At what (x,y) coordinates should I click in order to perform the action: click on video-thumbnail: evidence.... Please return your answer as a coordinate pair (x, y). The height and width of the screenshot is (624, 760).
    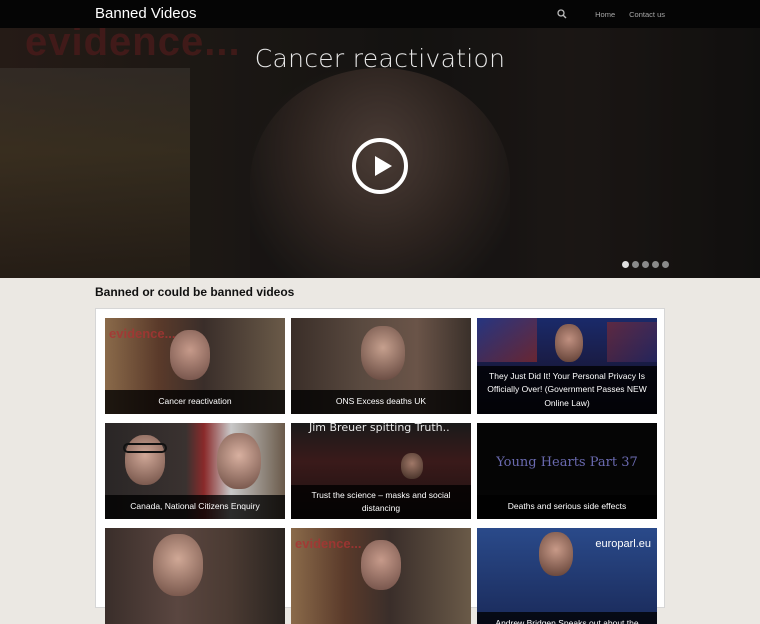
    Looking at the image, I should click on (381, 576).